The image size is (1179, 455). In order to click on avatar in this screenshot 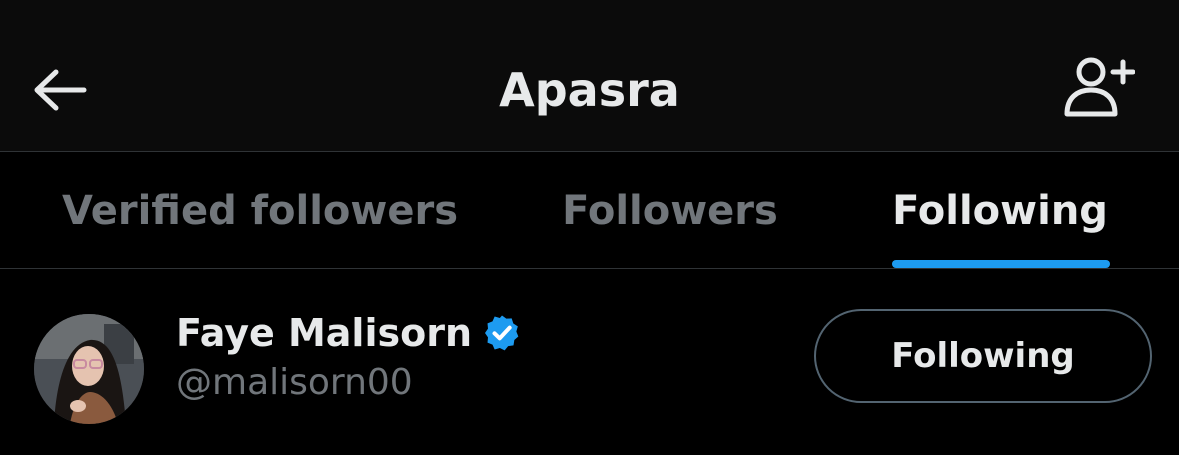, I will do `click(89, 369)`.